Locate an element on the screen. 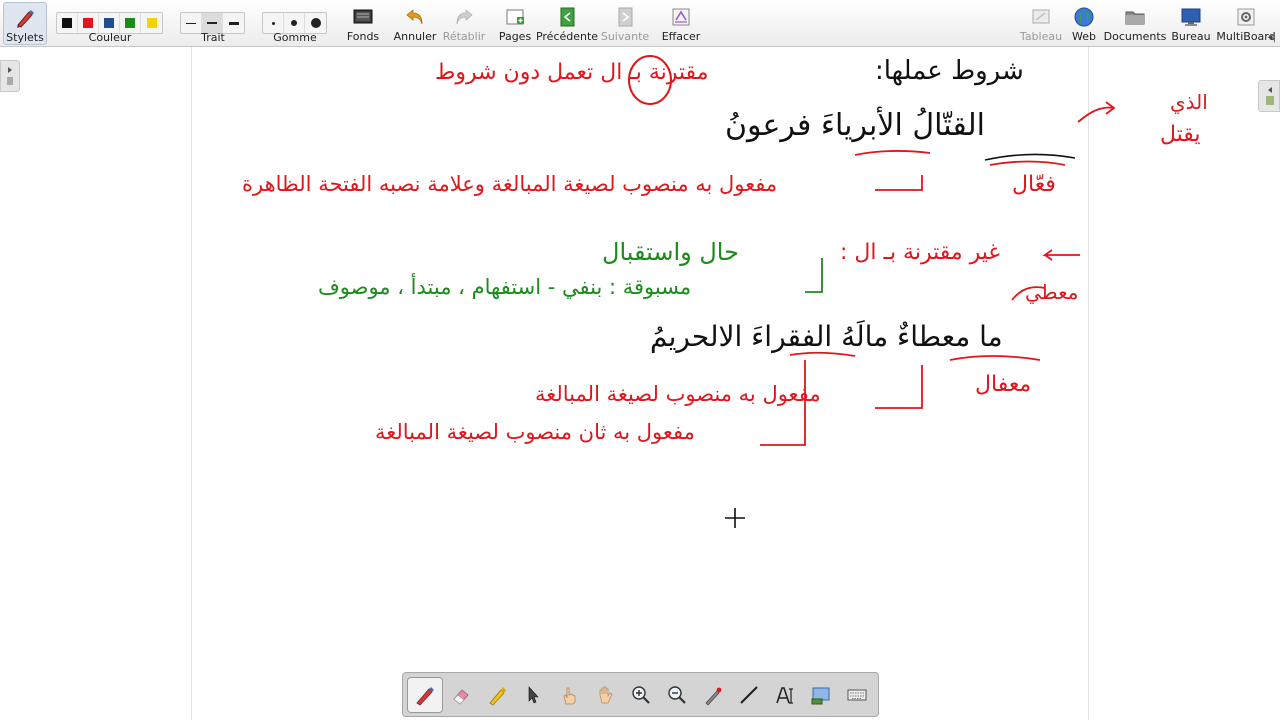  color-swatch-black is located at coordinates (67, 23).